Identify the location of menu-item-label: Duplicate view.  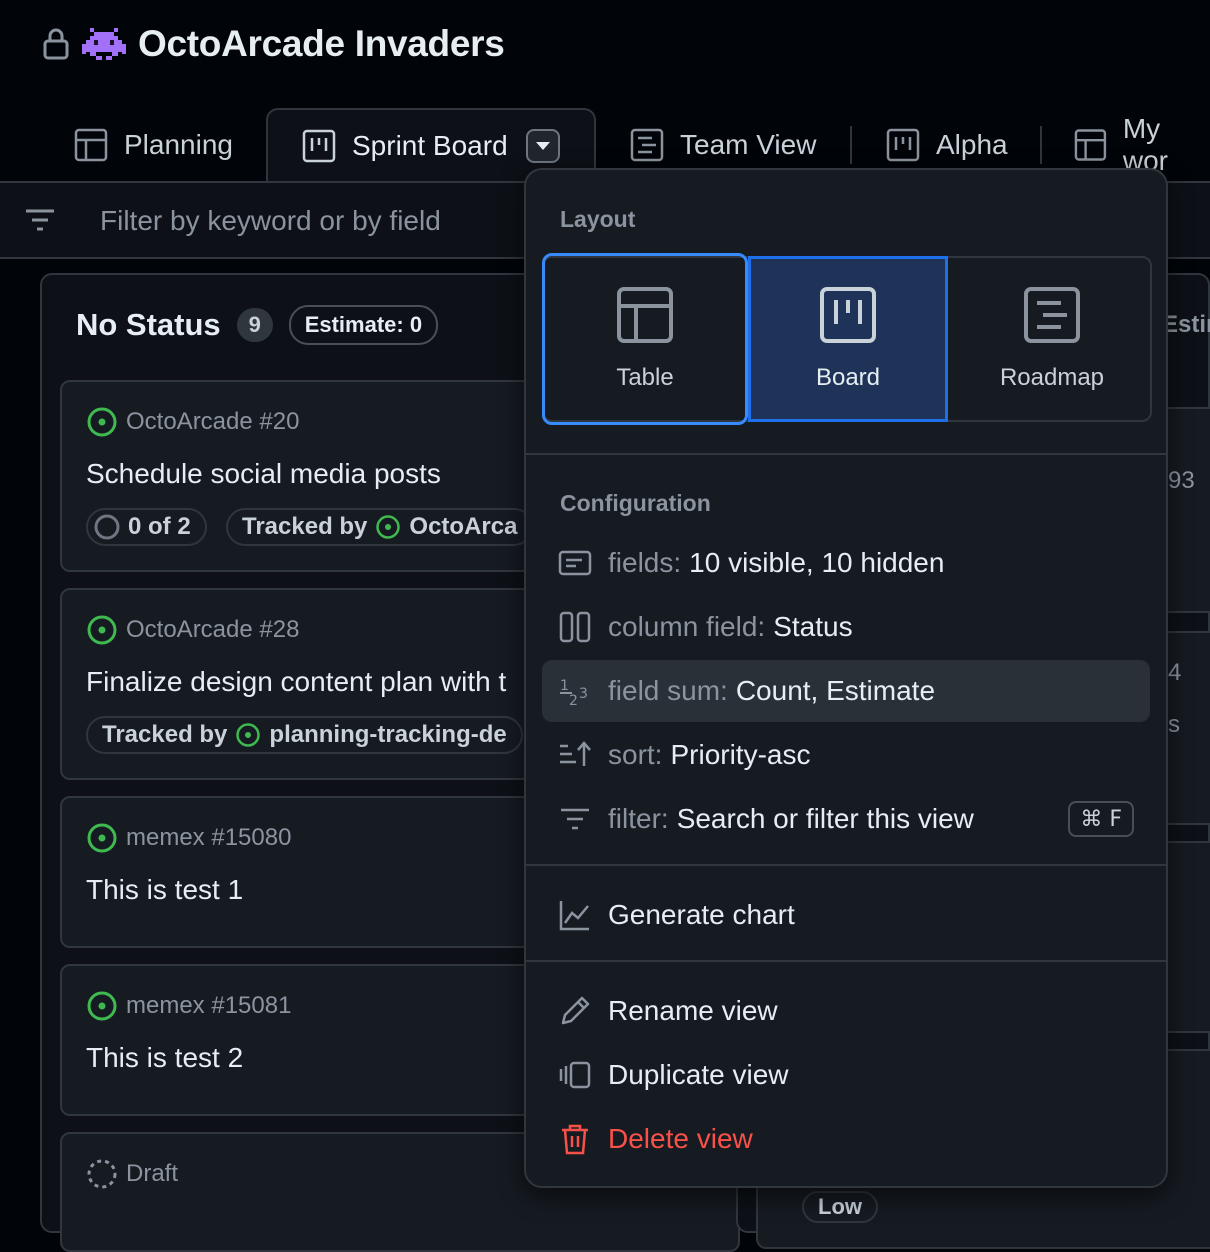
(698, 1074).